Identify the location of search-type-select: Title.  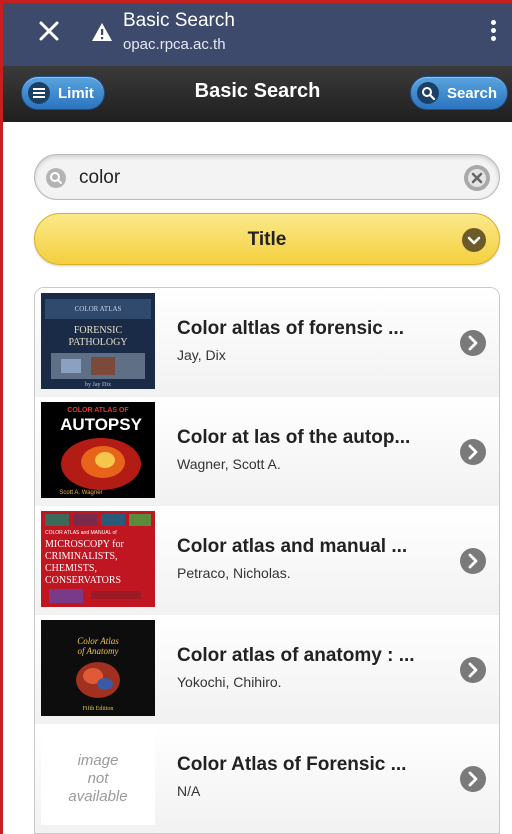
(267, 239).